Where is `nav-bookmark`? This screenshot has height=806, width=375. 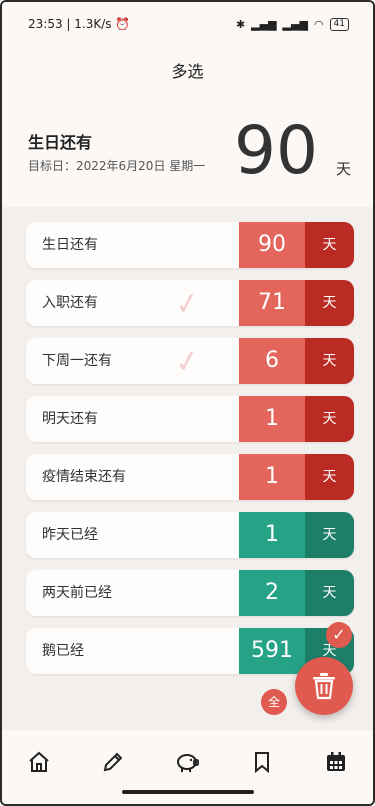 nav-bookmark is located at coordinates (262, 762).